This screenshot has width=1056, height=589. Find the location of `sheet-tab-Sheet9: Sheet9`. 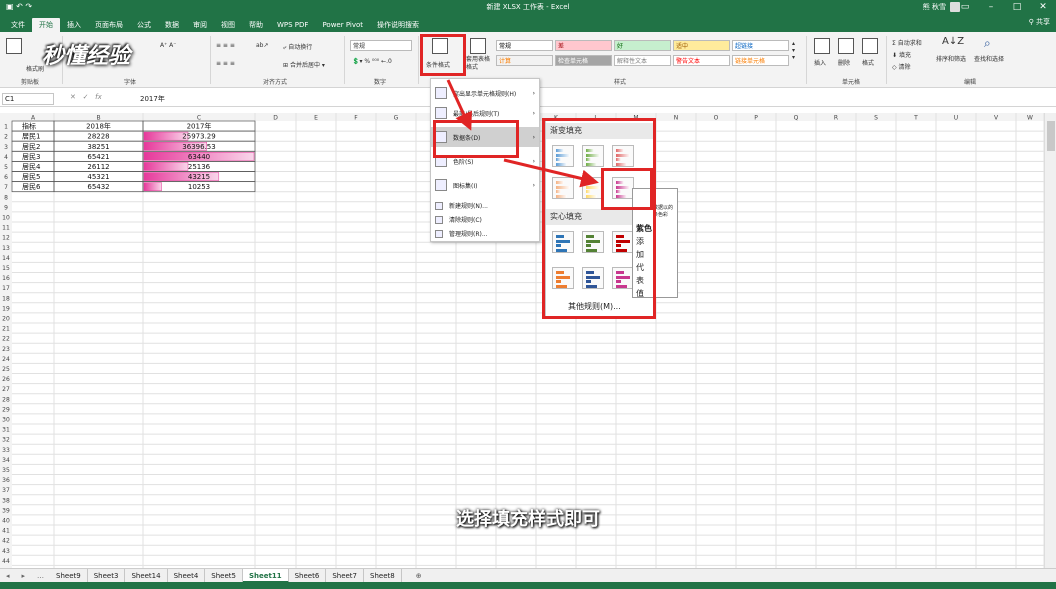

sheet-tab-Sheet9: Sheet9 is located at coordinates (69, 575).